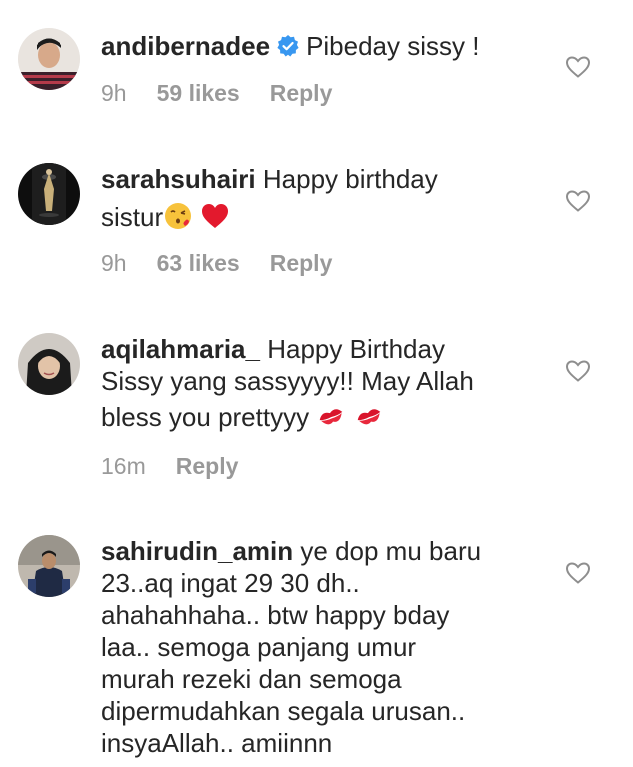 This screenshot has width=633, height=767. What do you see at coordinates (132, 217) in the screenshot?
I see `comment-body-line: sistur` at bounding box center [132, 217].